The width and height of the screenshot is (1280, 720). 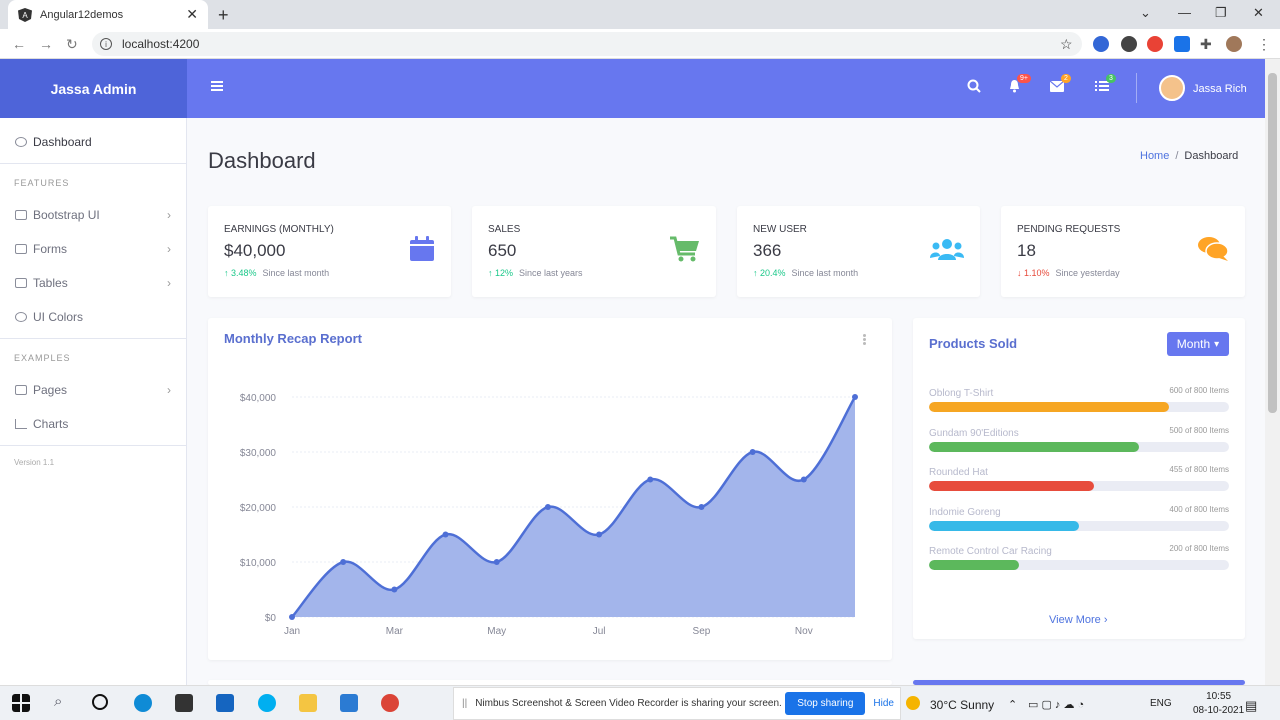 I want to click on vscode-icon, so click(x=349, y=703).